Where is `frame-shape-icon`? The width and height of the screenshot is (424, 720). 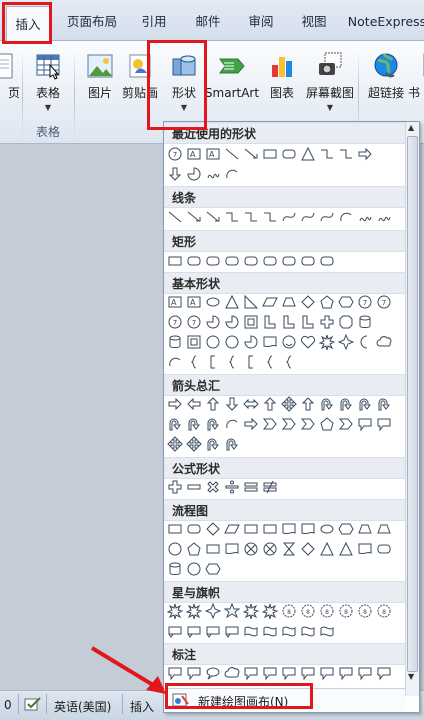 frame-shape-icon is located at coordinates (251, 322).